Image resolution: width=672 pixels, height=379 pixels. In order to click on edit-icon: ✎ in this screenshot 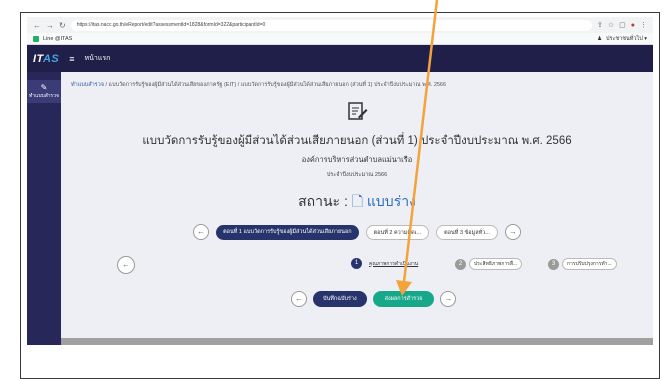, I will do `click(44, 87)`.